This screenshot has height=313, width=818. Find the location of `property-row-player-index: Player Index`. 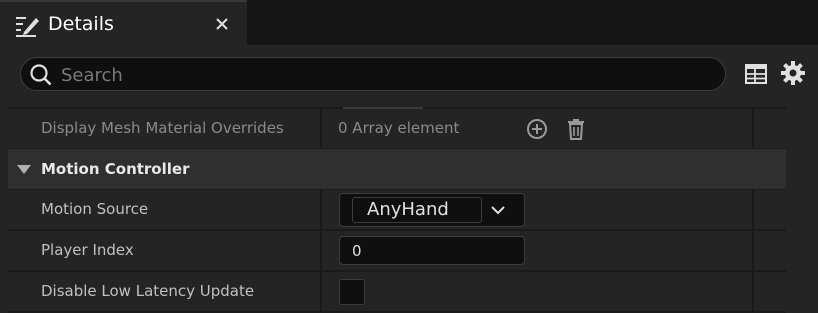

property-row-player-index: Player Index is located at coordinates (397, 250).